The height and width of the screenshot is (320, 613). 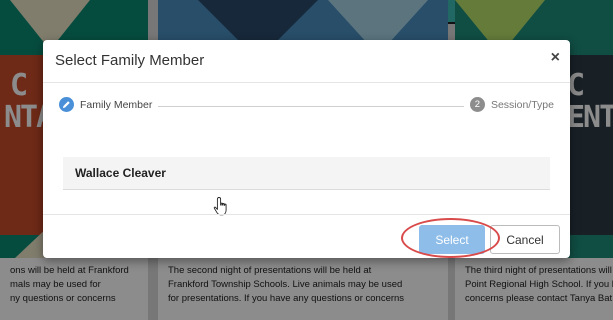 I want to click on step-label: Family Member, so click(x=116, y=104).